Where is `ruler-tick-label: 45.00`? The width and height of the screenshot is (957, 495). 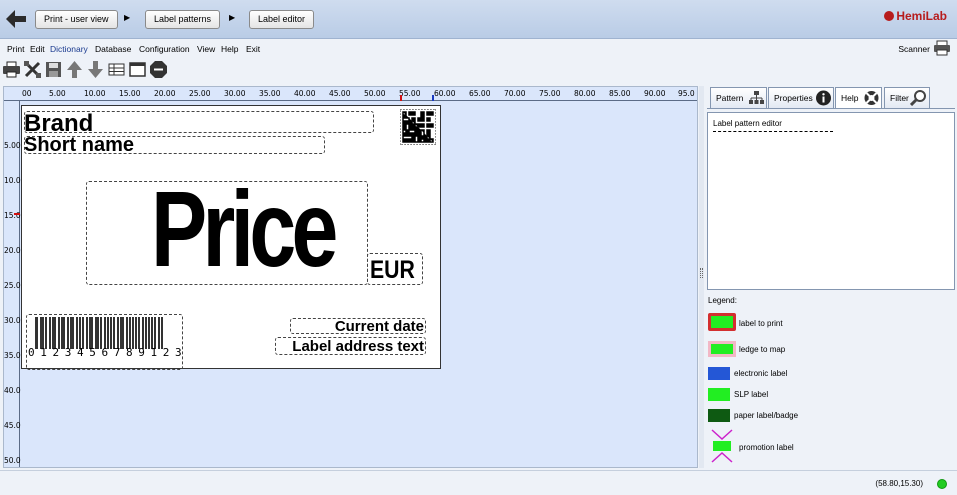
ruler-tick-label: 45.00 is located at coordinates (340, 93).